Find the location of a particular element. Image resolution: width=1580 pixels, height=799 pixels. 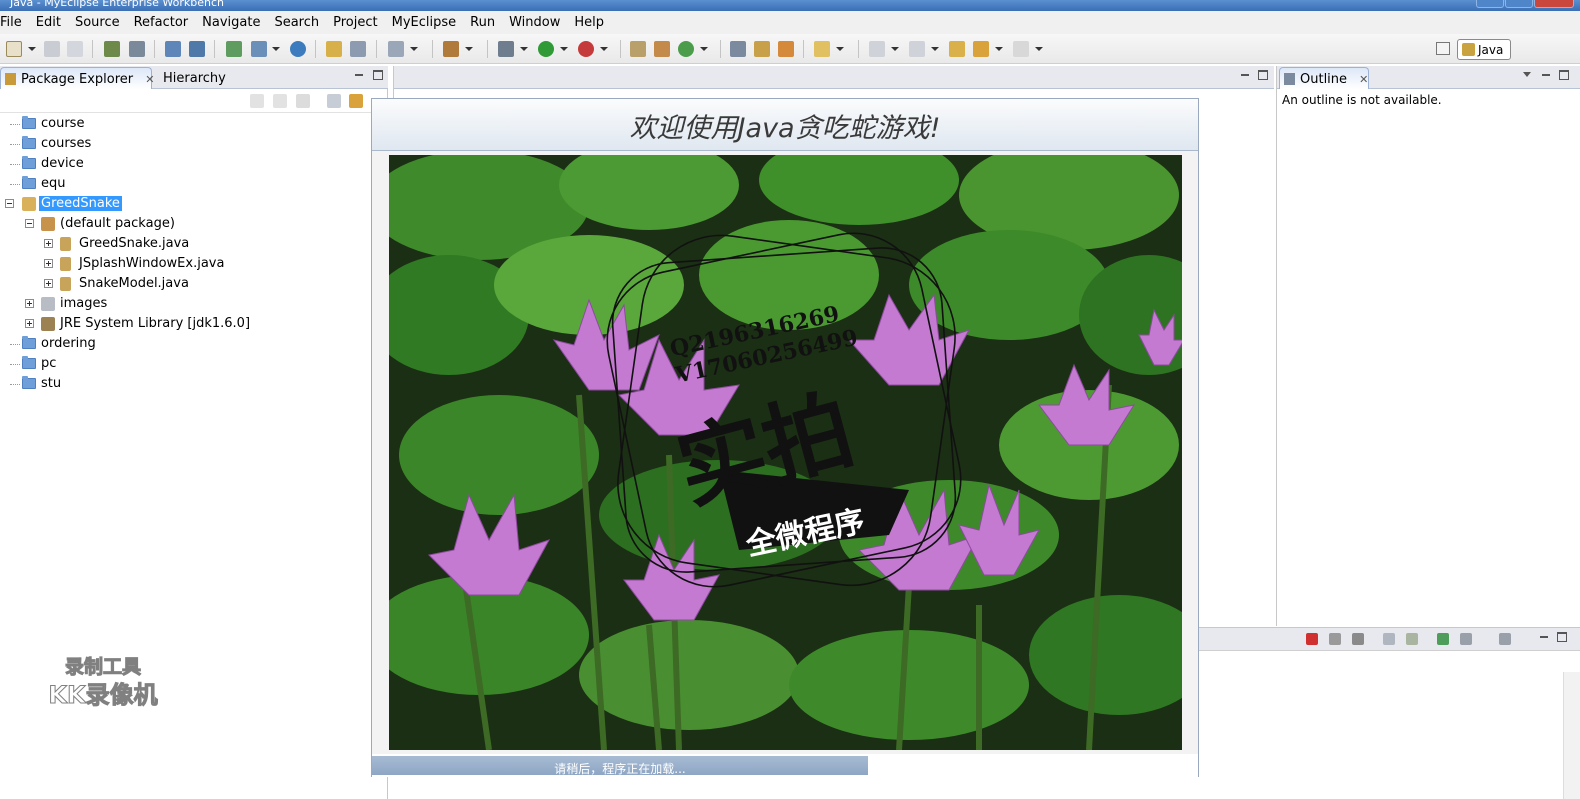

save-icon is located at coordinates (52, 49).